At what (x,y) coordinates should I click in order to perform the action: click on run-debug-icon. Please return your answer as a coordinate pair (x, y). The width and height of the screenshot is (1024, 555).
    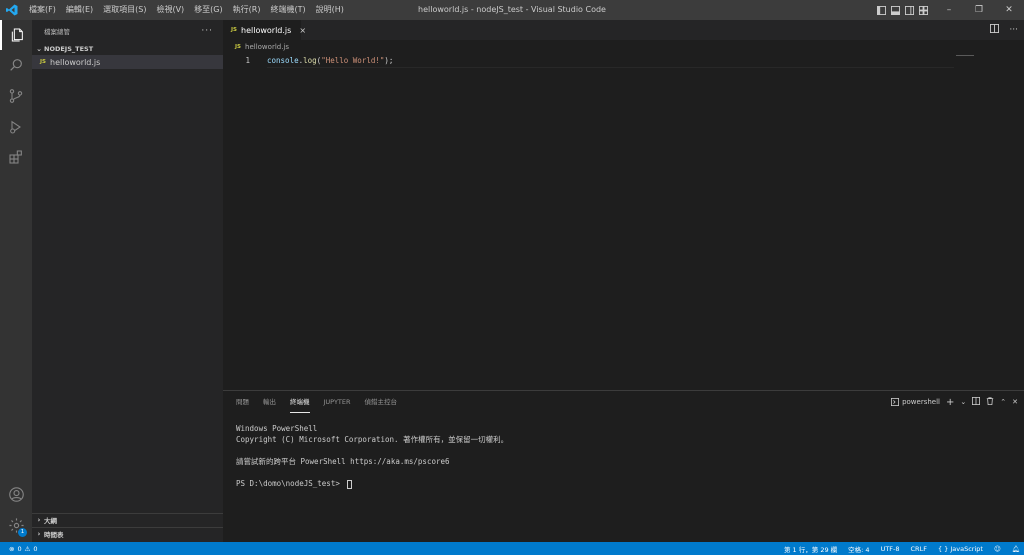
    Looking at the image, I should click on (16, 127).